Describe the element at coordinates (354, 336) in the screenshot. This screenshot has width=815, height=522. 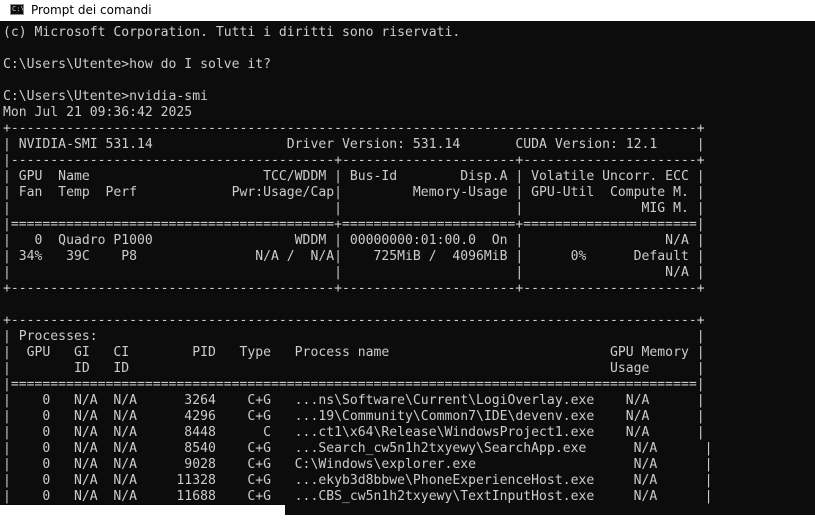
I see `console-line: | Processes: |` at that location.